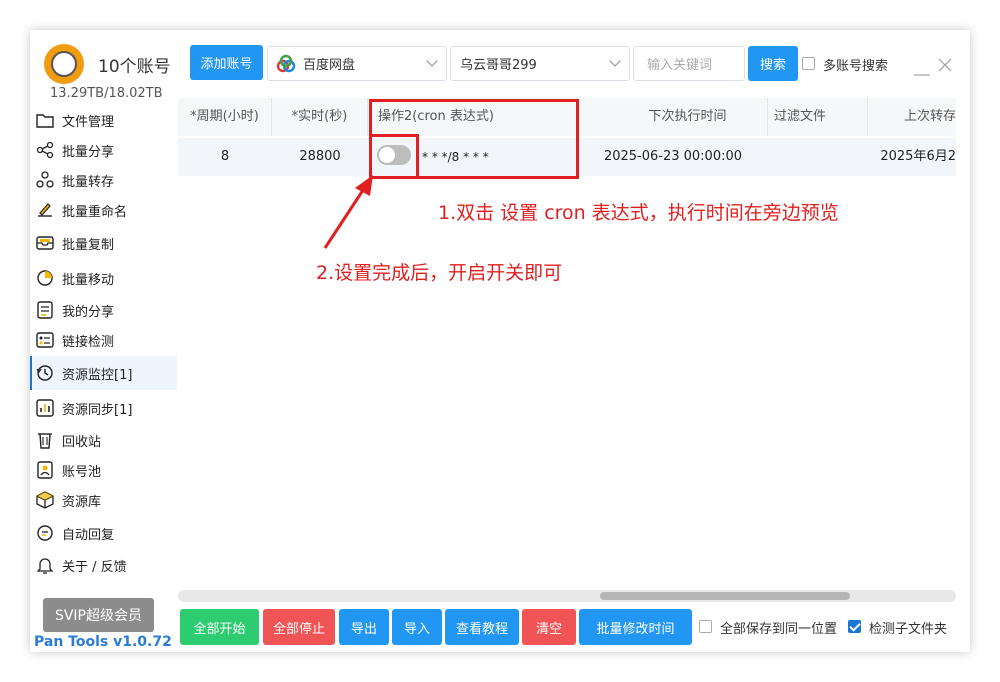  What do you see at coordinates (688, 117) in the screenshot?
I see `column-next-run: 下次执行时间` at bounding box center [688, 117].